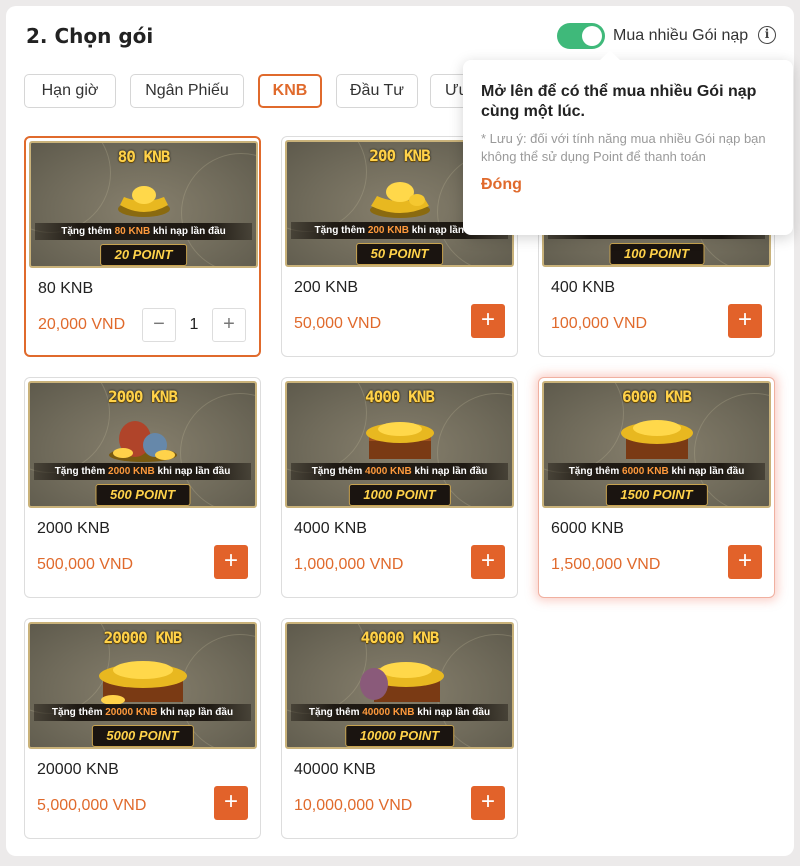  Describe the element at coordinates (592, 36) in the screenshot. I see `toggle-knob` at that location.